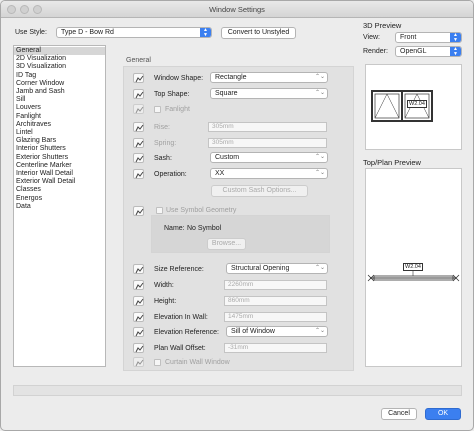  I want to click on plan-preview-canvas: W2.04, so click(413, 267).